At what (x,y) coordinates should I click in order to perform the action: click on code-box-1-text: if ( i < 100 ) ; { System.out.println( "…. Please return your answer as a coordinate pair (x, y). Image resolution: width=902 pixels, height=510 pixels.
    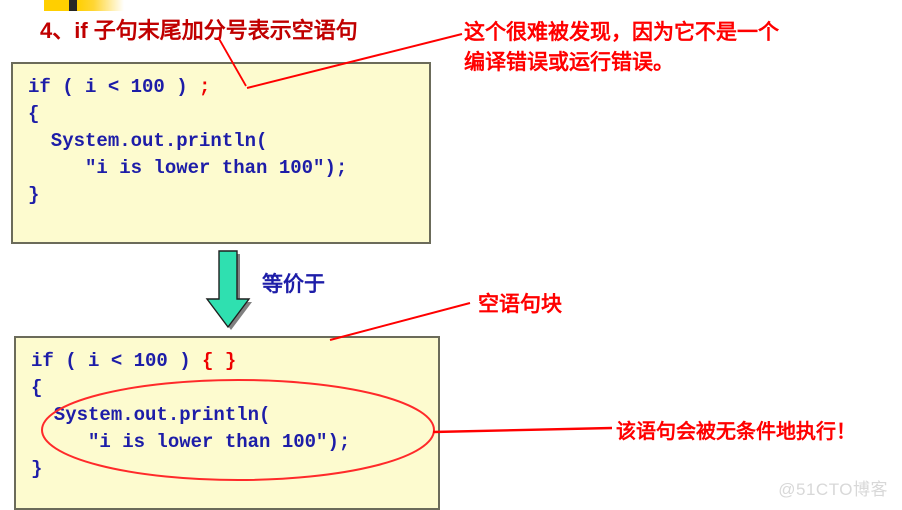
    Looking at the image, I should click on (187, 141).